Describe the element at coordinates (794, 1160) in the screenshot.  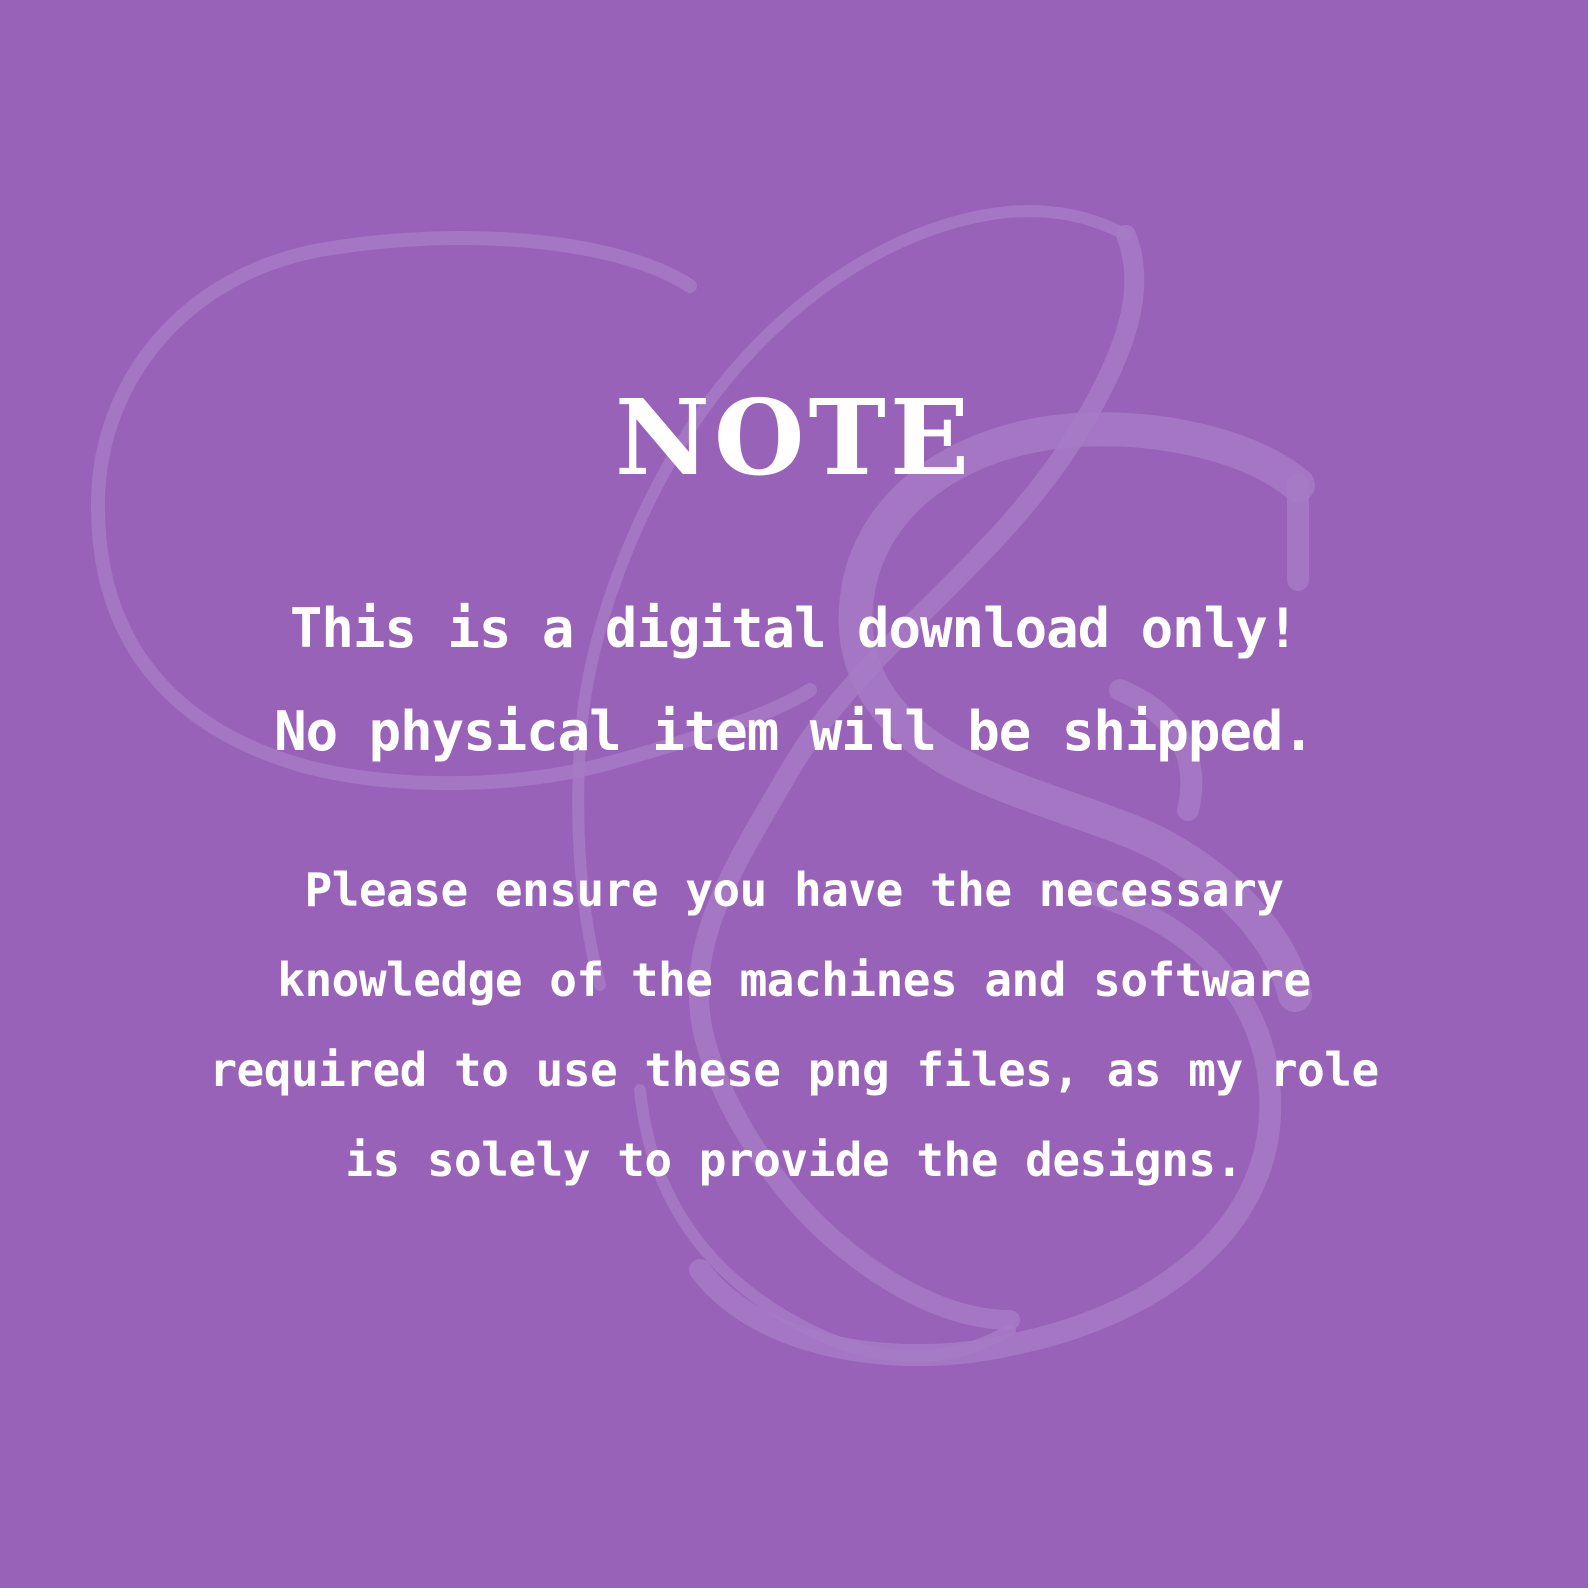
I see `body-line-4: is solely to provide the designs.` at that location.